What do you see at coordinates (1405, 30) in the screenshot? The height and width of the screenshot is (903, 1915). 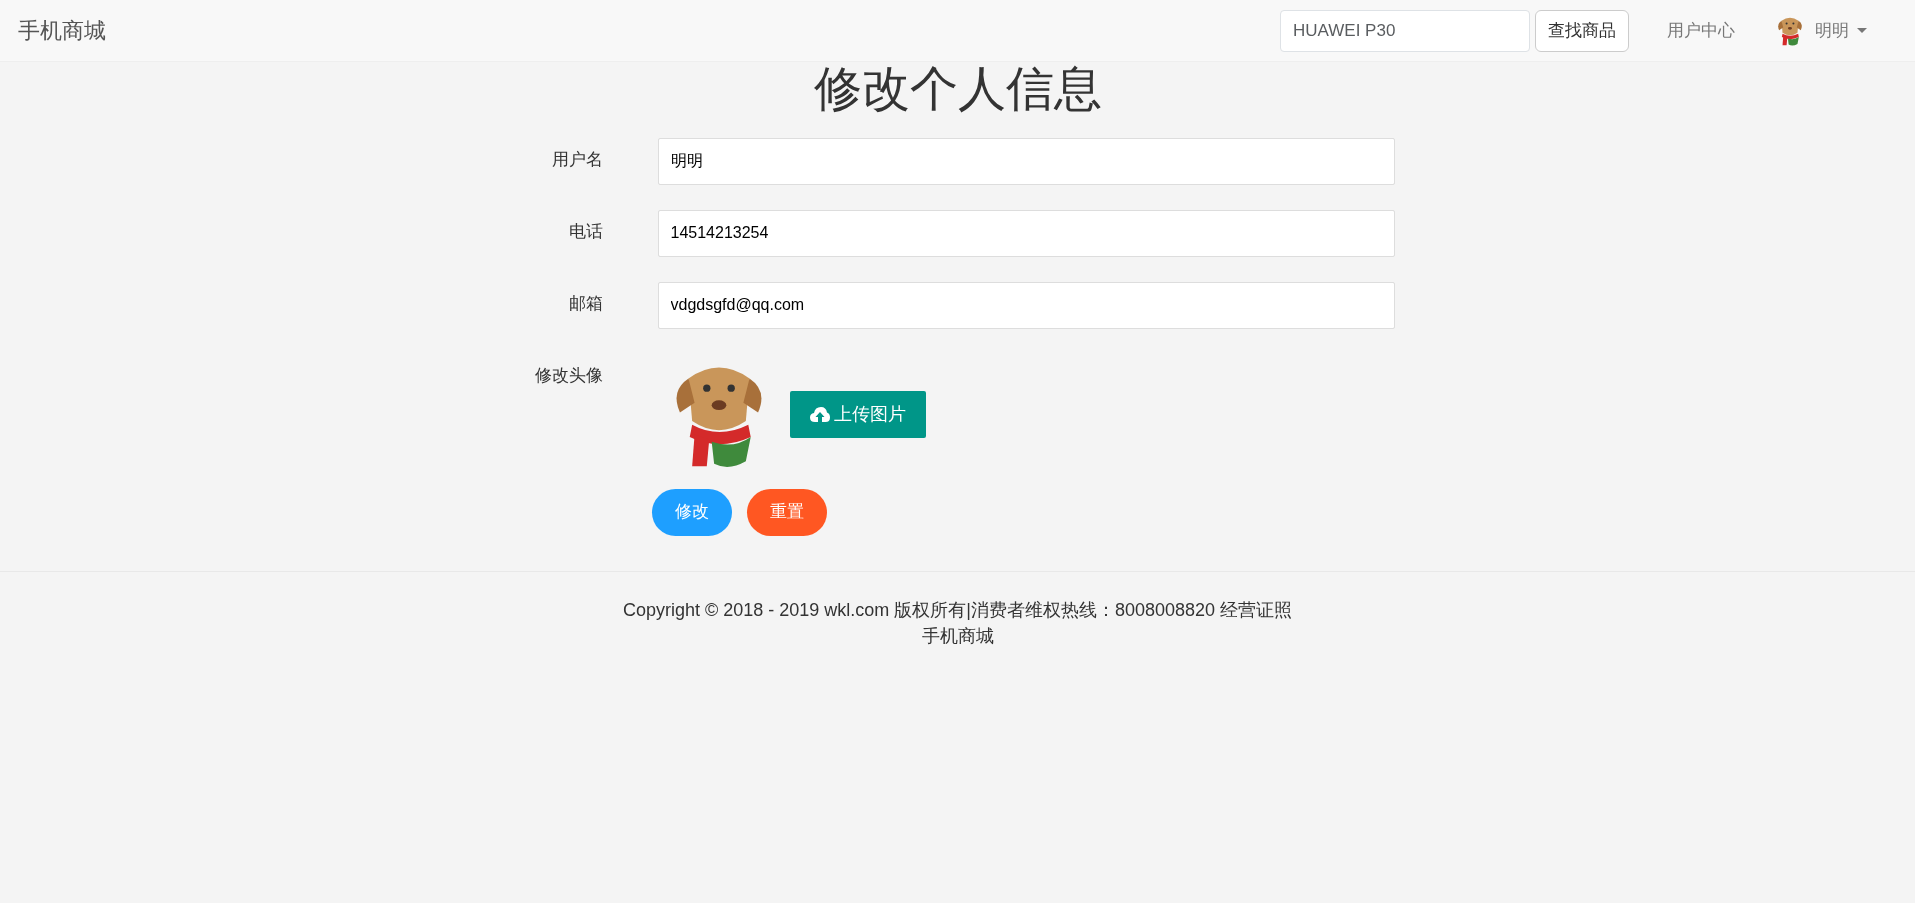 I see `search-field: HUAWEI P30` at bounding box center [1405, 30].